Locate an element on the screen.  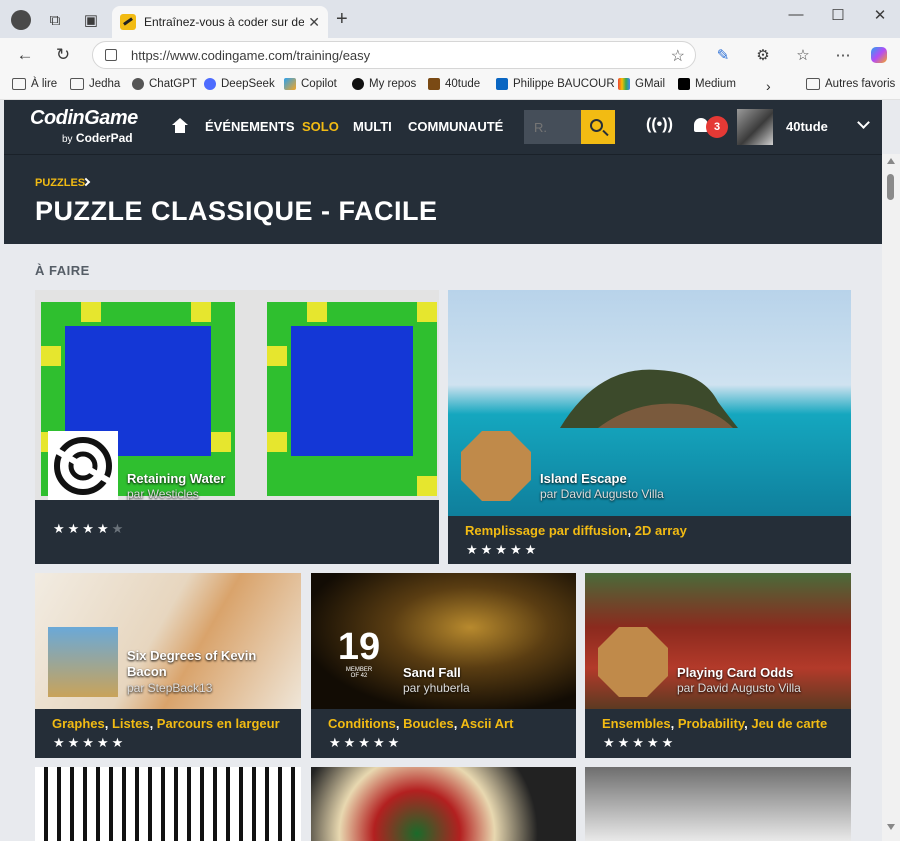
bookmark-linkedin: Philippe BAUCOUR is located at coordinates (555, 84).